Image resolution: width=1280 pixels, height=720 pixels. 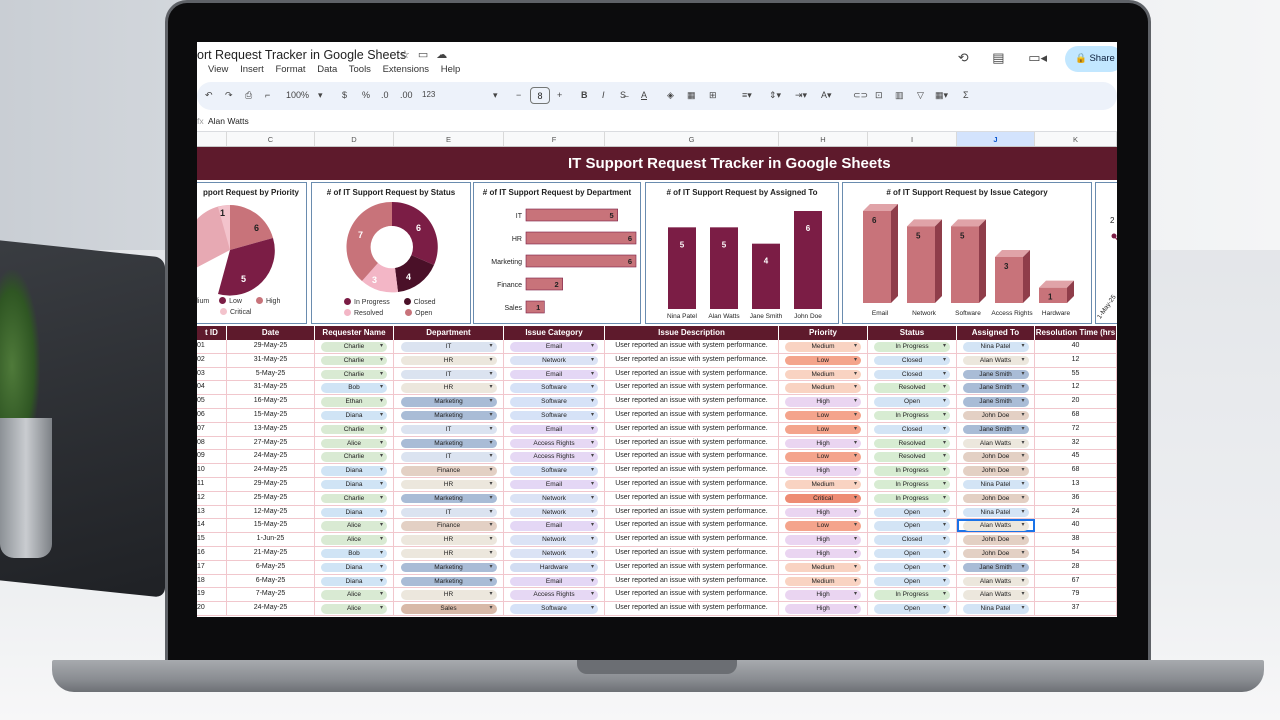 What do you see at coordinates (1076, 388) in the screenshot?
I see `table-cell: 12` at bounding box center [1076, 388].